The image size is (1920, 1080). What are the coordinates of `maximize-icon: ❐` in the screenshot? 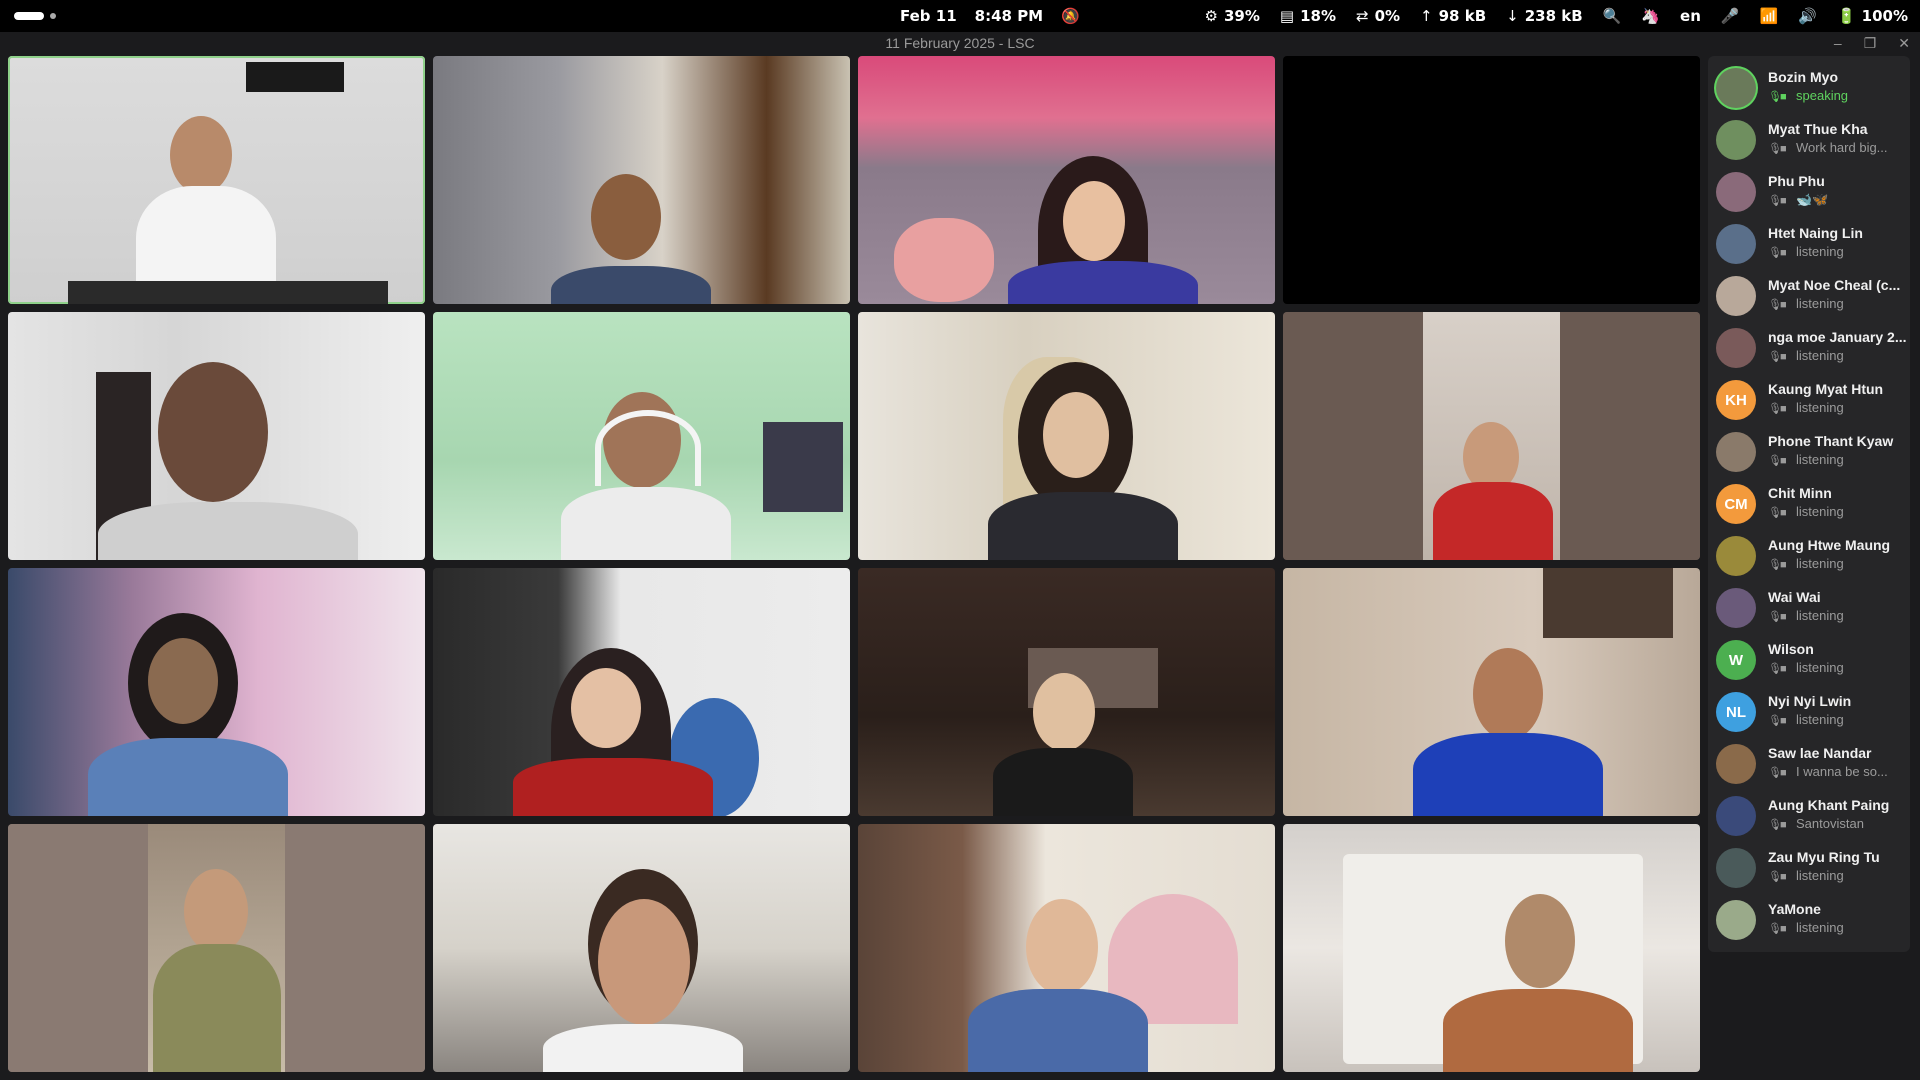 It's located at (1870, 43).